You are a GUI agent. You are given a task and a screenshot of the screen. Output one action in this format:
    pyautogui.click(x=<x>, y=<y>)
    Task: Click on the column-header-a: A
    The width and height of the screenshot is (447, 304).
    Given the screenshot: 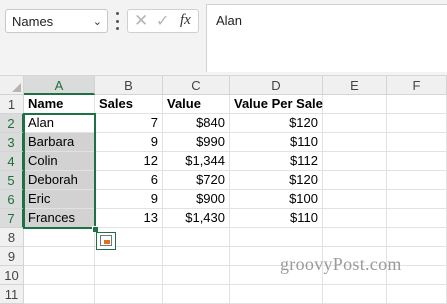 What is the action you would take?
    pyautogui.click(x=59, y=85)
    